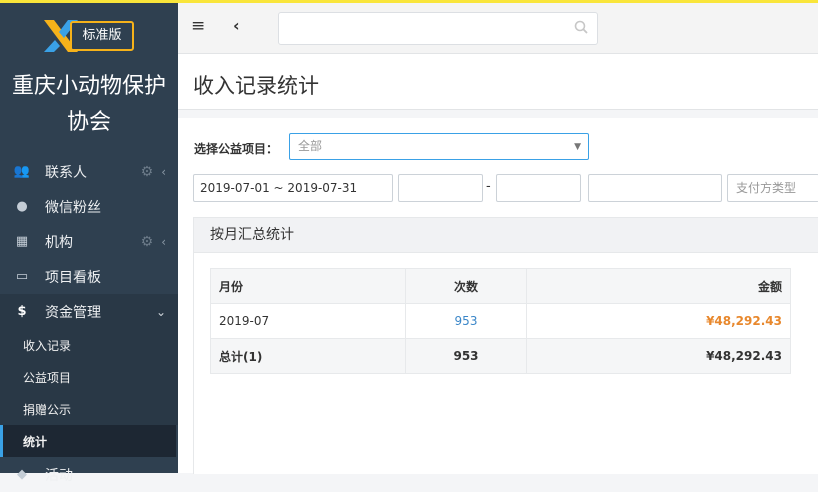  What do you see at coordinates (439, 146) in the screenshot?
I see `project-select: 全部 ▼` at bounding box center [439, 146].